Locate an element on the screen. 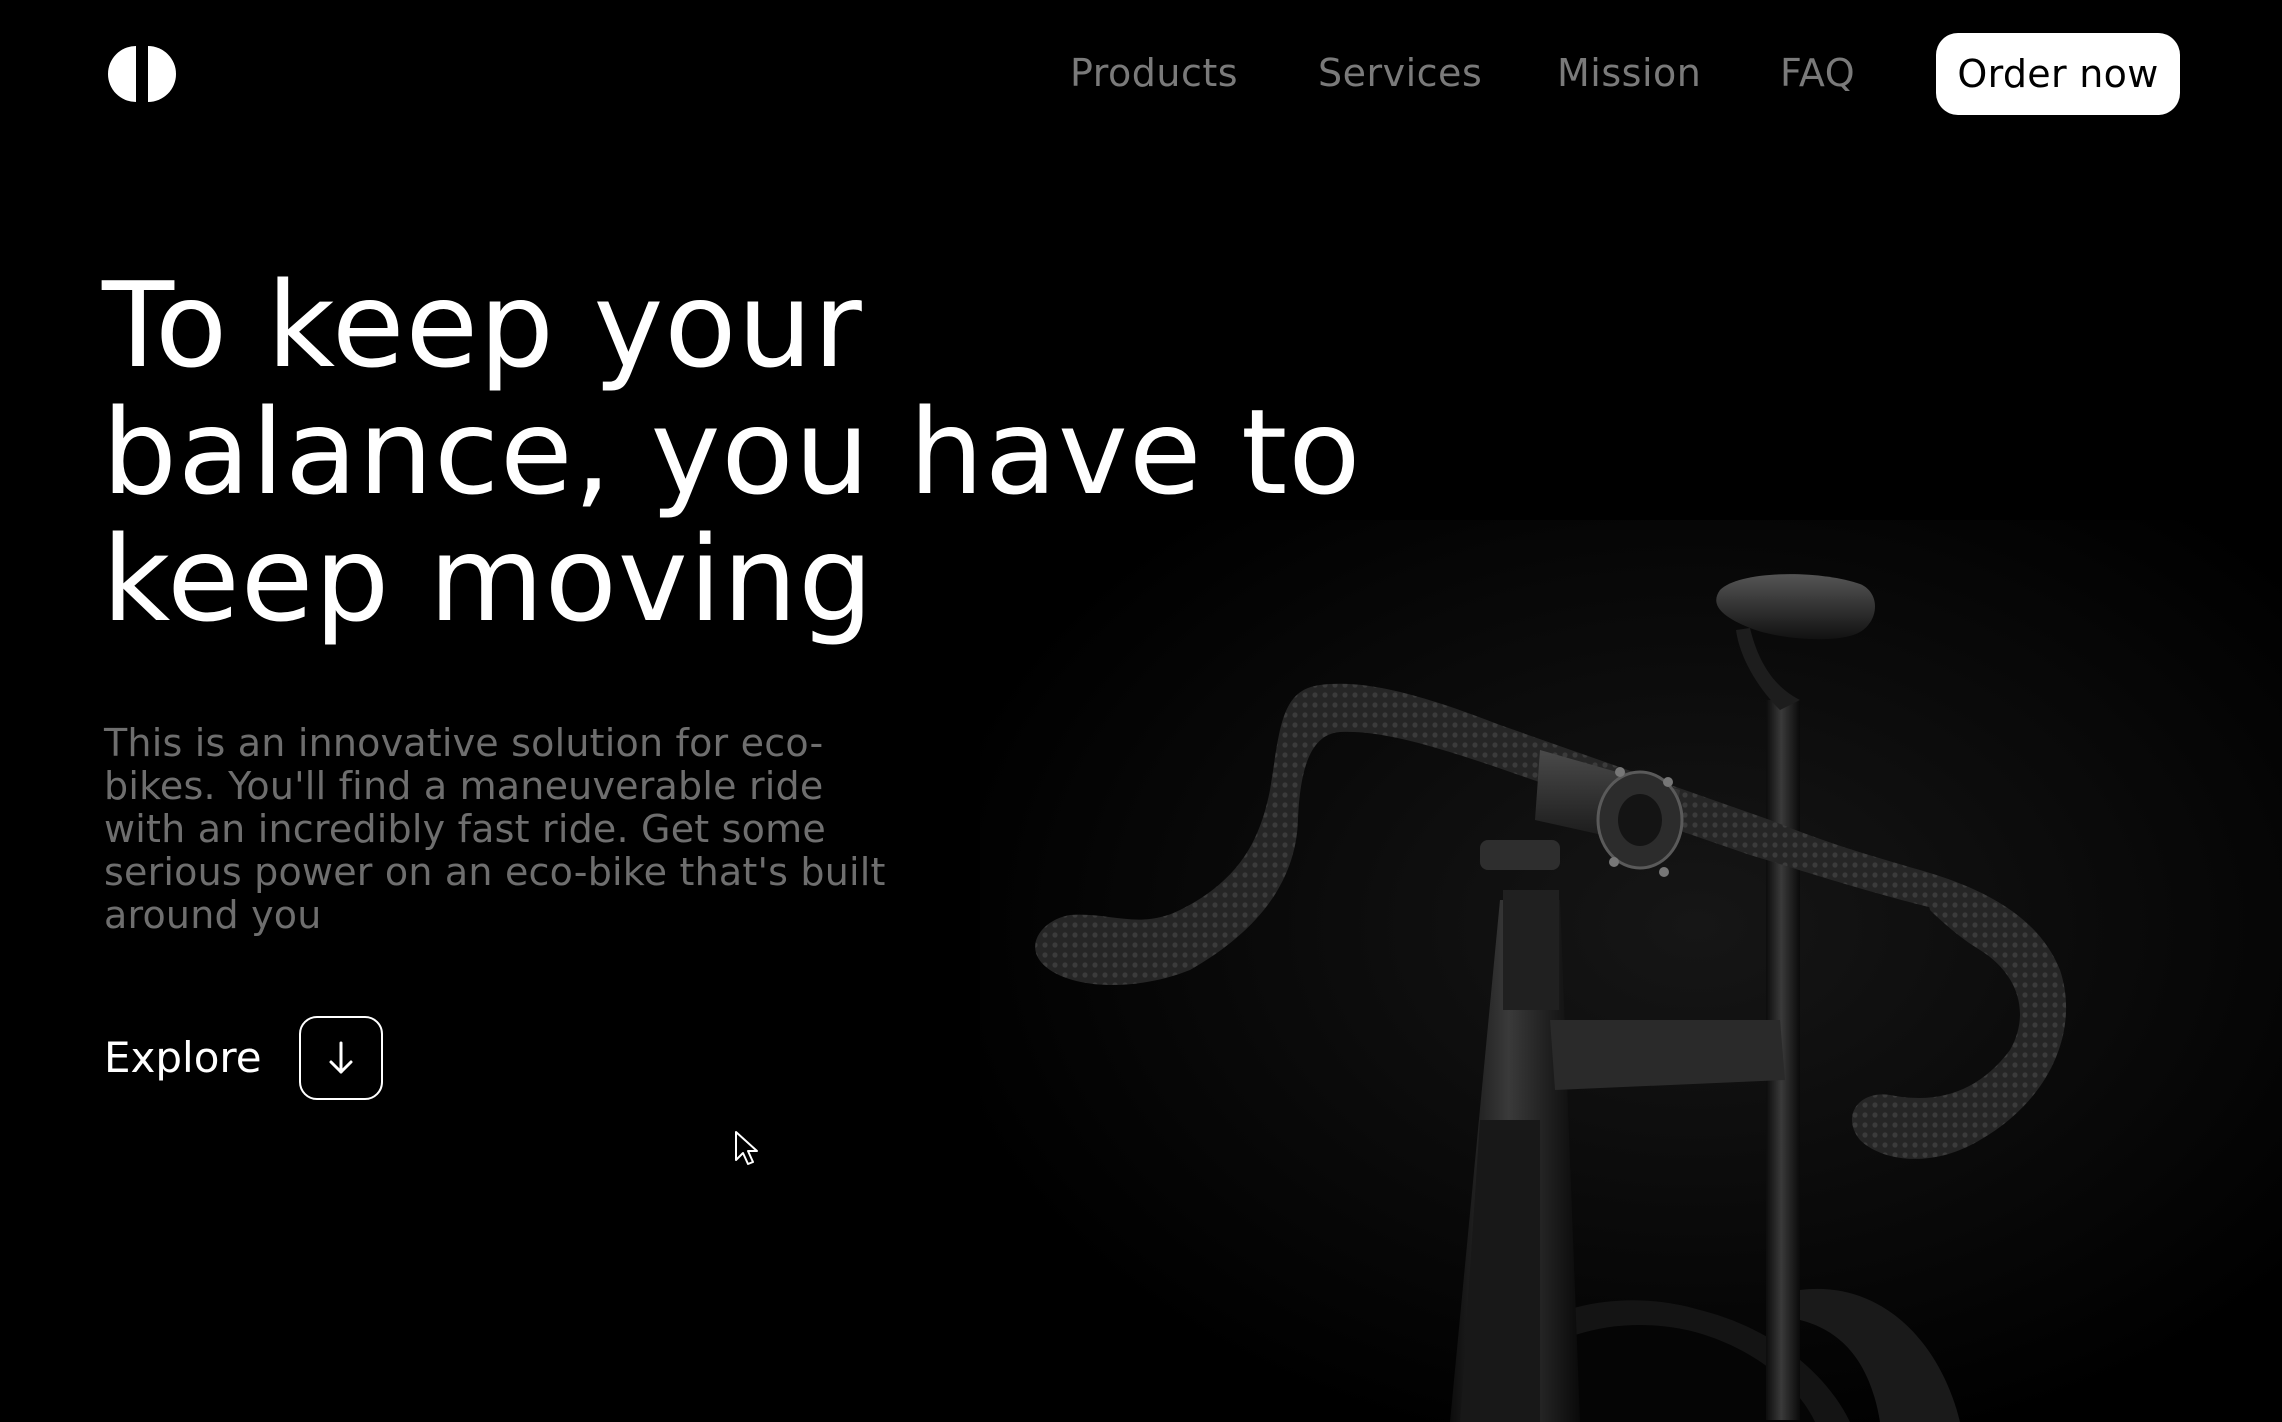  explore-button is located at coordinates (341, 1058).